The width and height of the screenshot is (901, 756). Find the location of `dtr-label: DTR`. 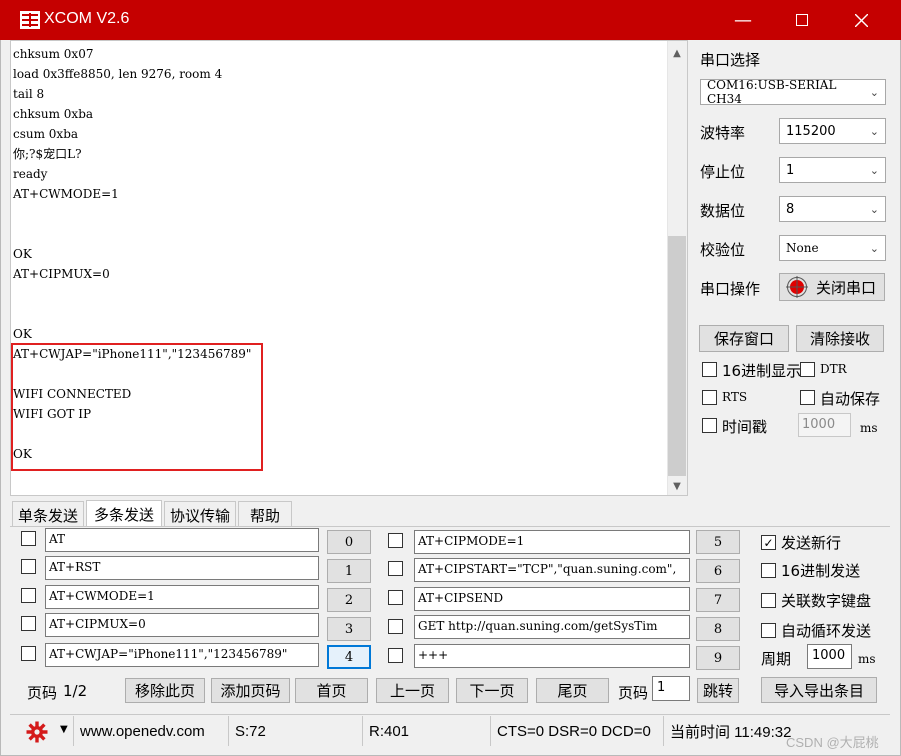

dtr-label: DTR is located at coordinates (833, 369).